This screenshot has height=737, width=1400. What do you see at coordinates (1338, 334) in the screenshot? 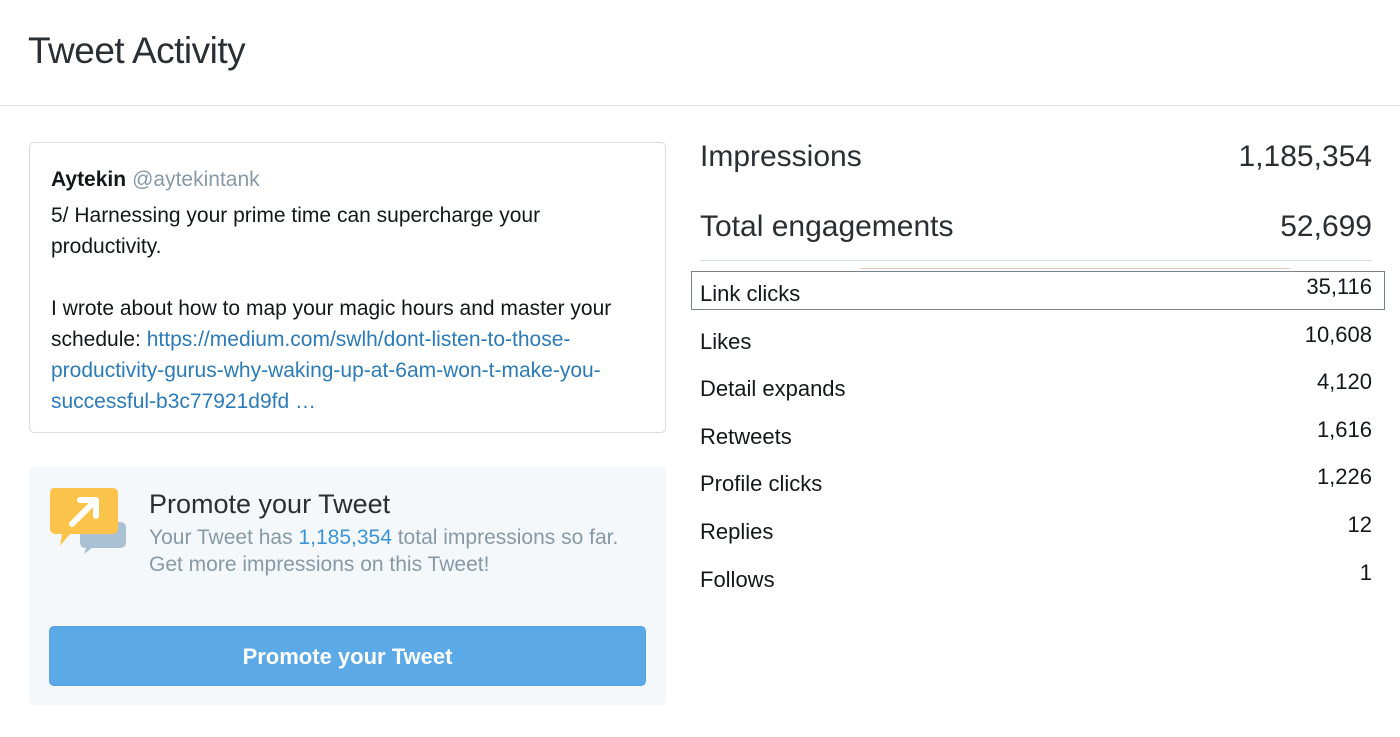
I see `engagement-value: 10,608` at bounding box center [1338, 334].